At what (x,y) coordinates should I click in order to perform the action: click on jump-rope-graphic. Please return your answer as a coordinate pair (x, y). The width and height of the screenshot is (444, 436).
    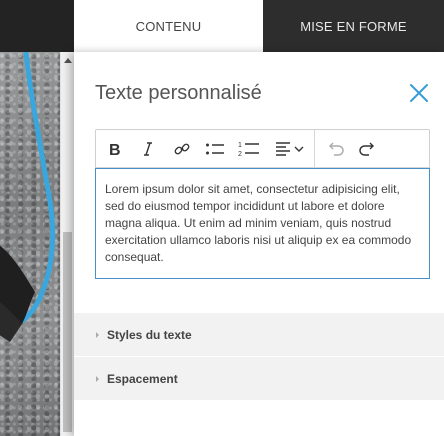
    Looking at the image, I should click on (28, 196).